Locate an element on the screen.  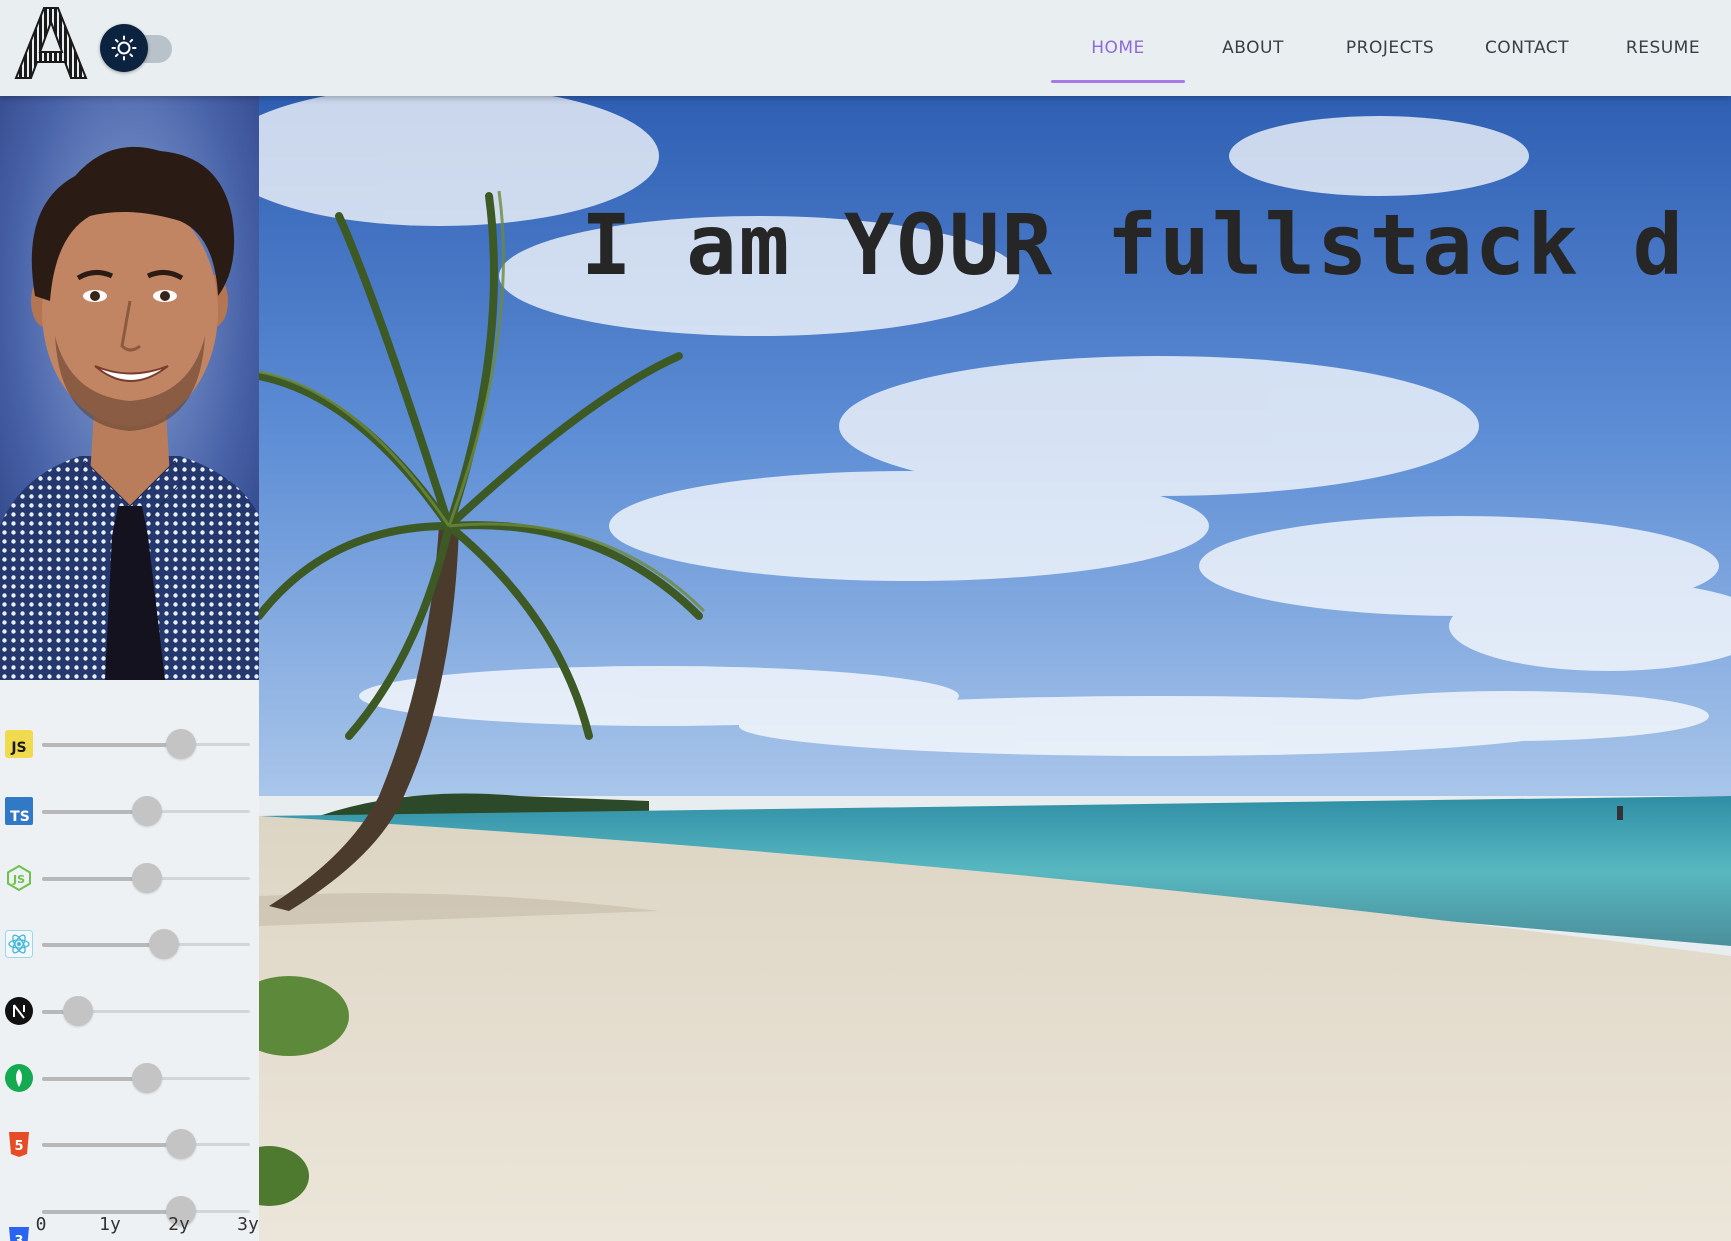
nav-projects: PROJECTS is located at coordinates (1390, 48).